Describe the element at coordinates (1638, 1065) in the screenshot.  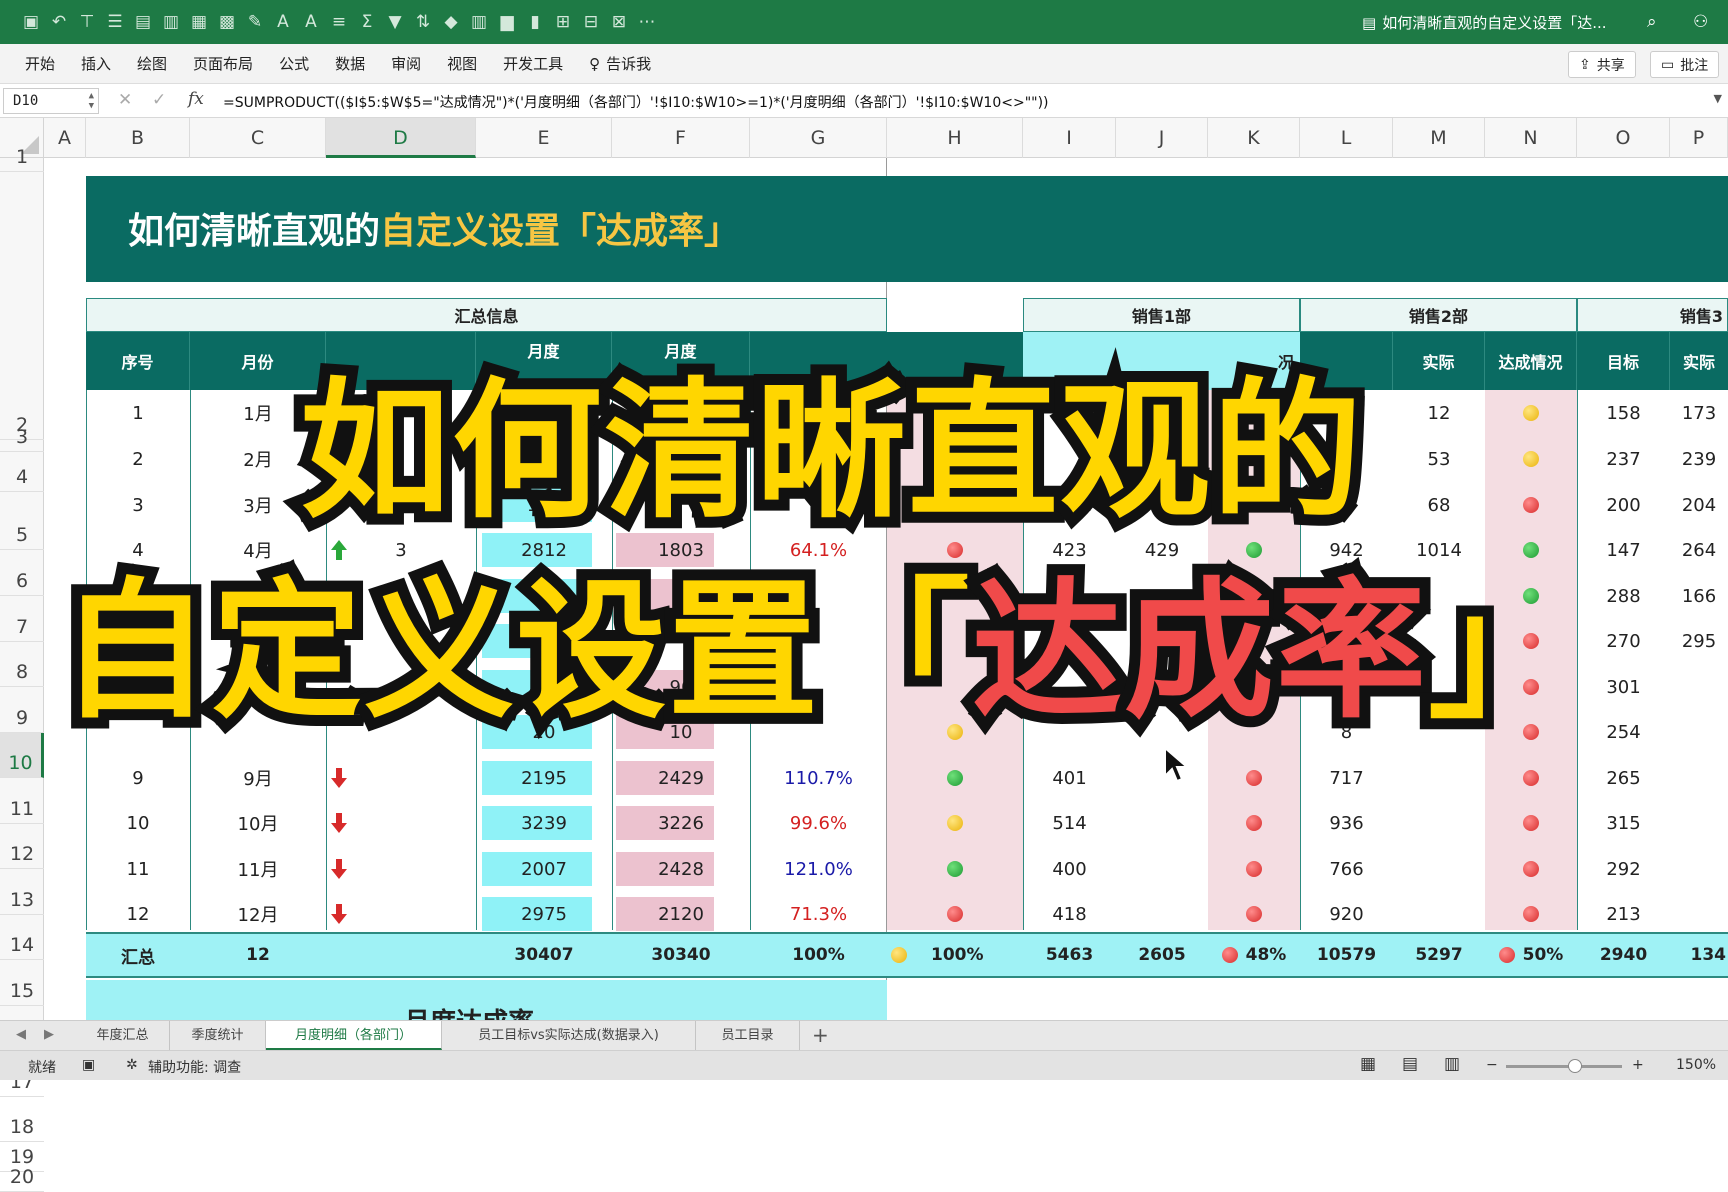
I see `zoom-in-icon: +` at that location.